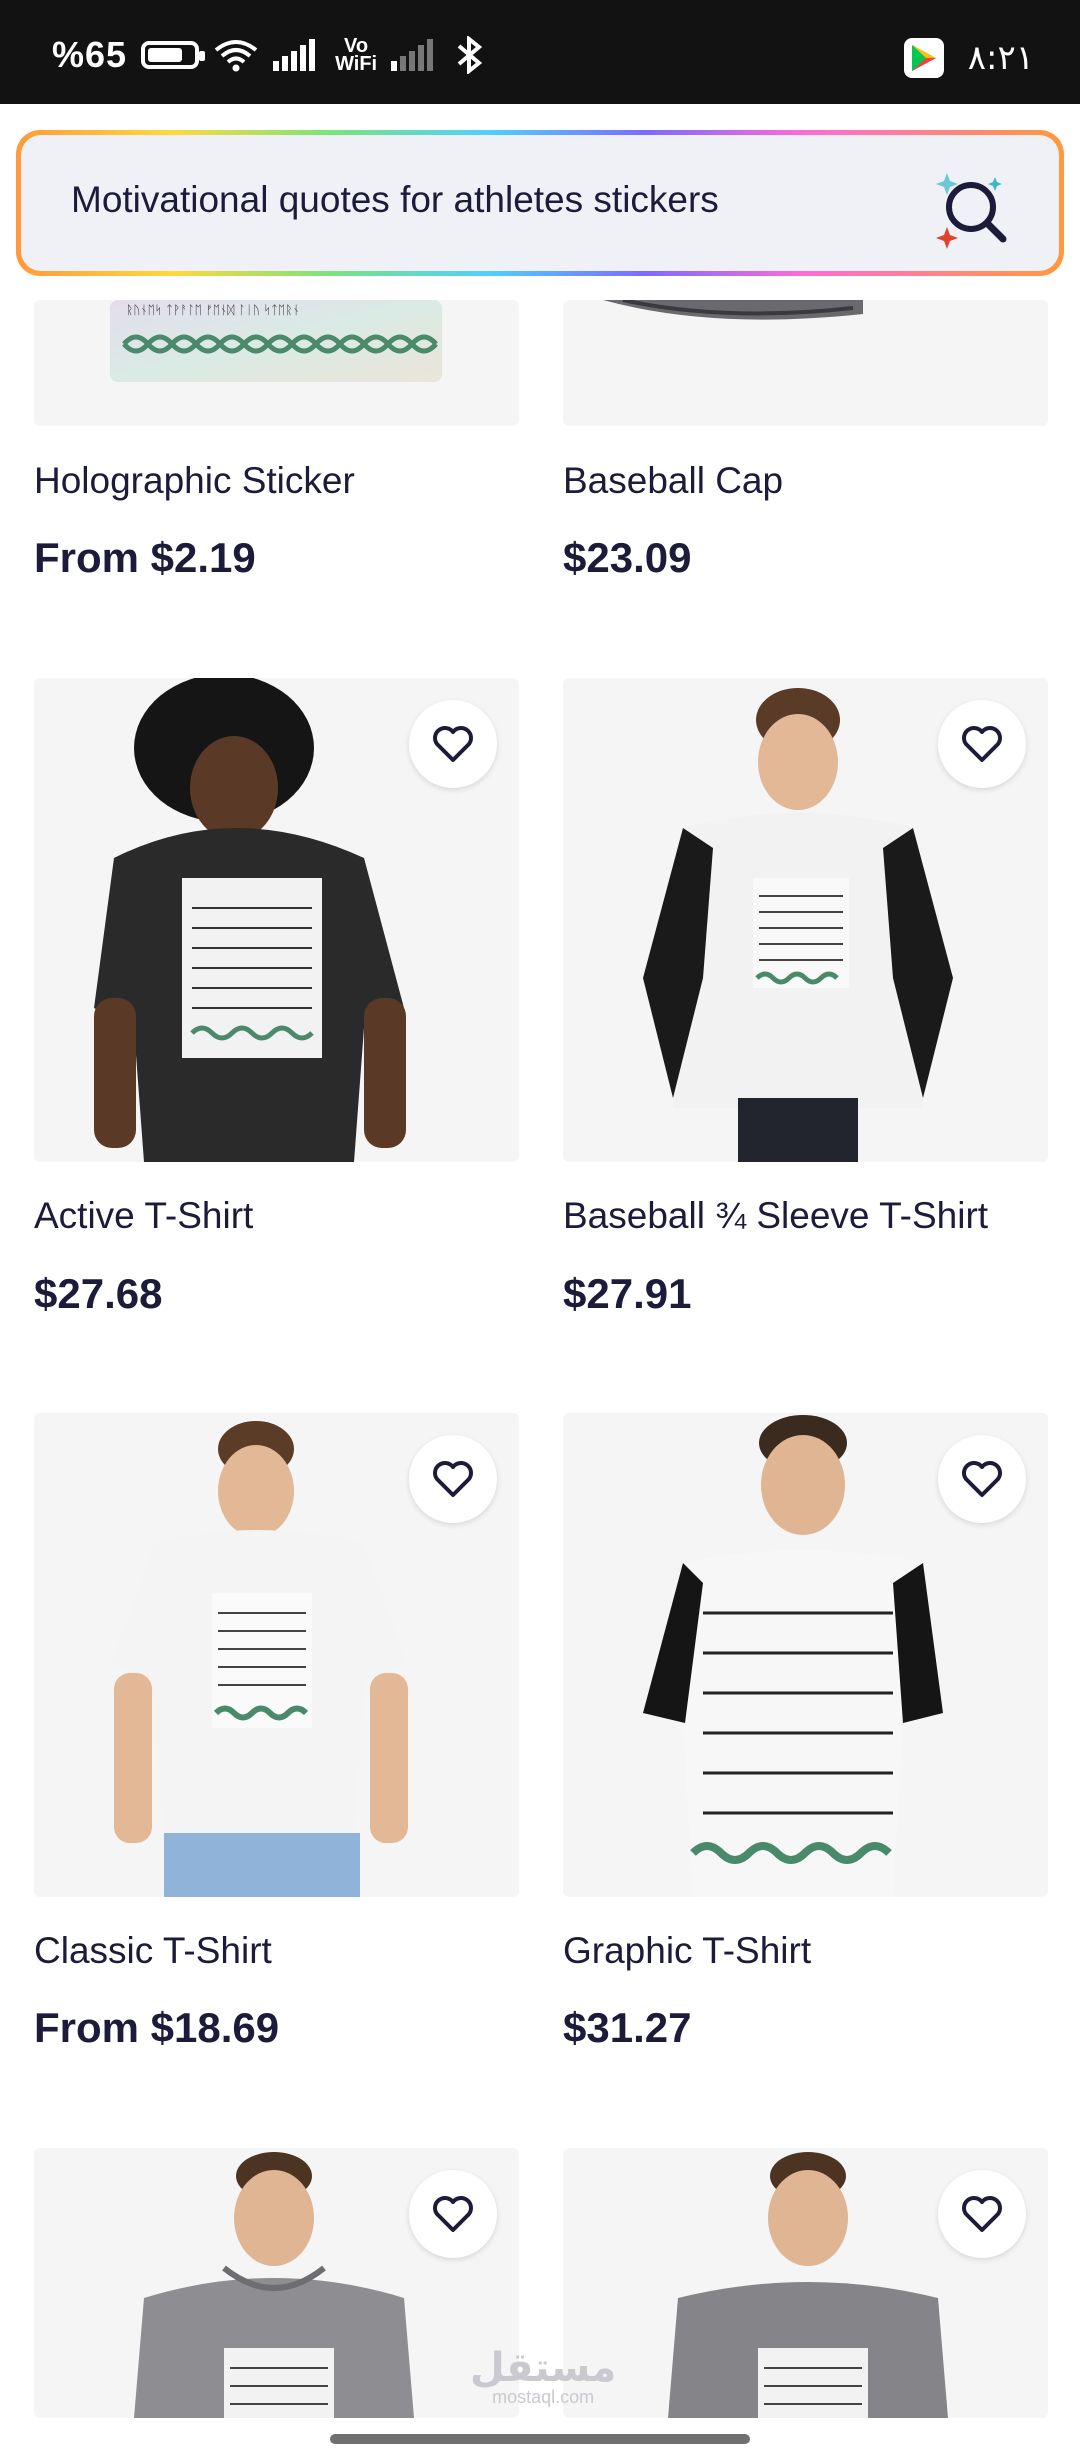 This screenshot has height=2460, width=1080. Describe the element at coordinates (975, 208) in the screenshot. I see `sparkle-search-icon` at that location.